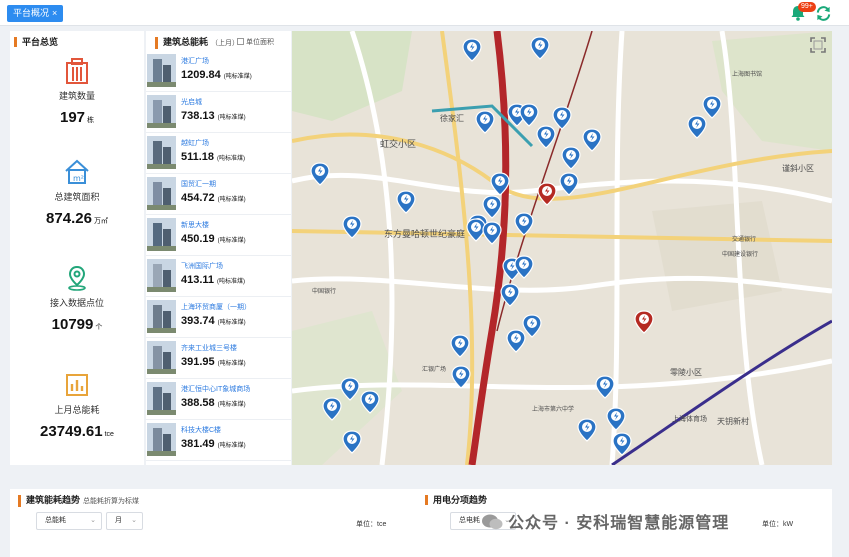 Image resolution: width=849 pixels, height=557 pixels. Describe the element at coordinates (69, 521) in the screenshot. I see `metric-select: 总能耗 ⌄` at that location.